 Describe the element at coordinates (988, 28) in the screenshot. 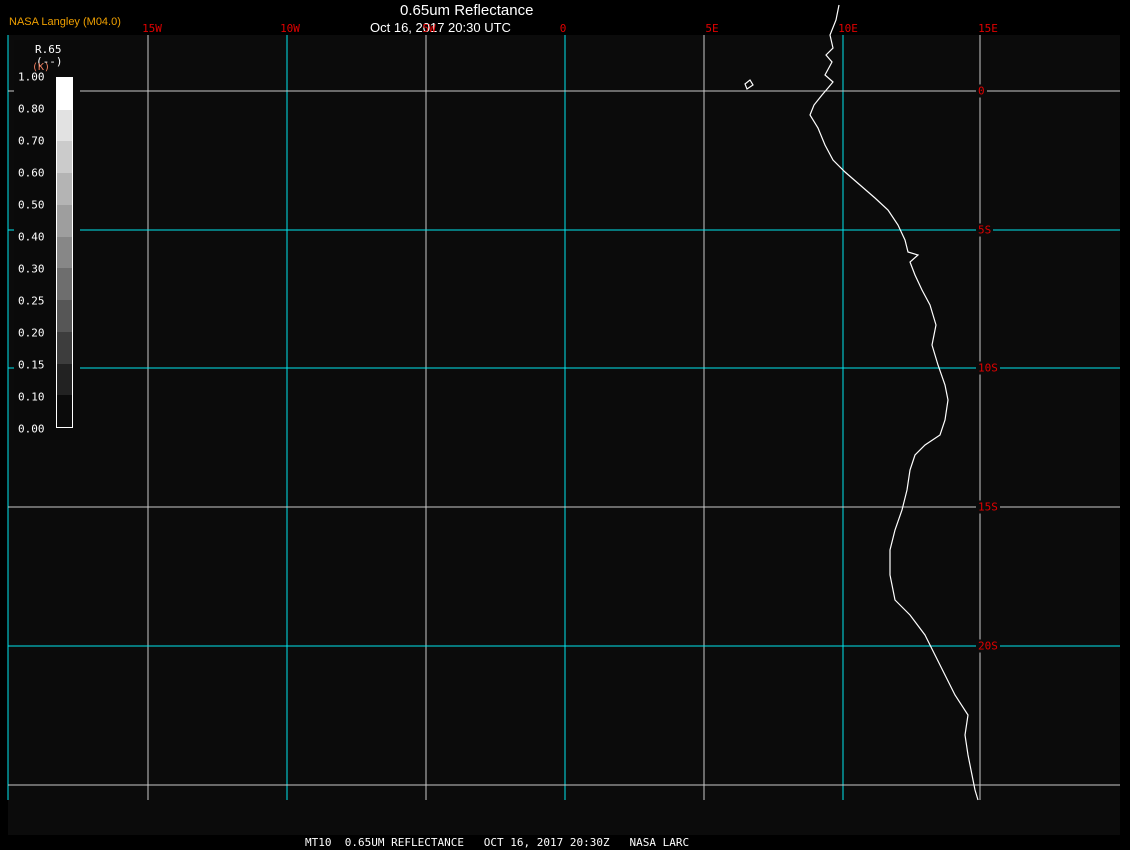

I see `lon-label: 15E` at that location.